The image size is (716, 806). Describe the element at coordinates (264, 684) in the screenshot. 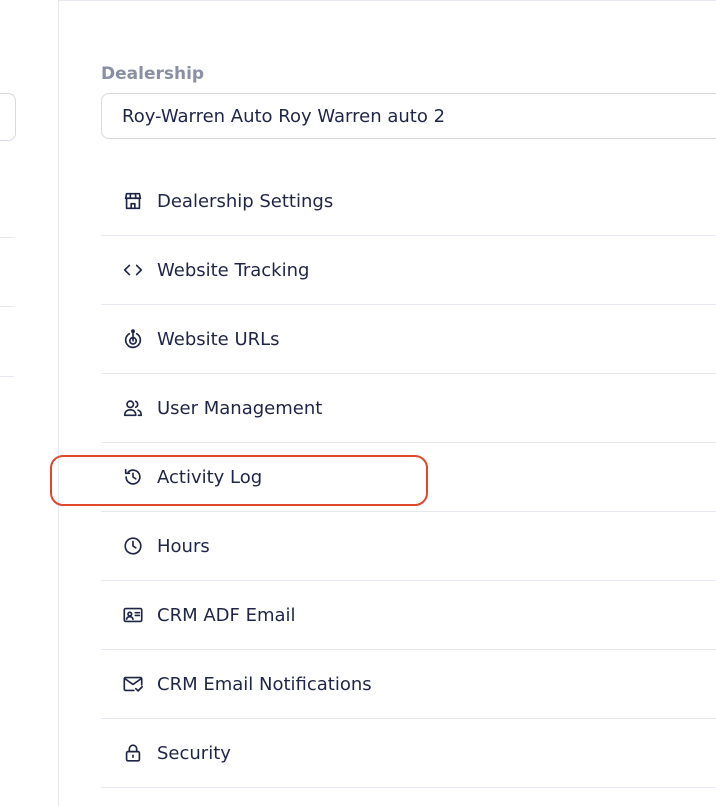

I see `menu-item-label: CRM Email Notifications` at that location.